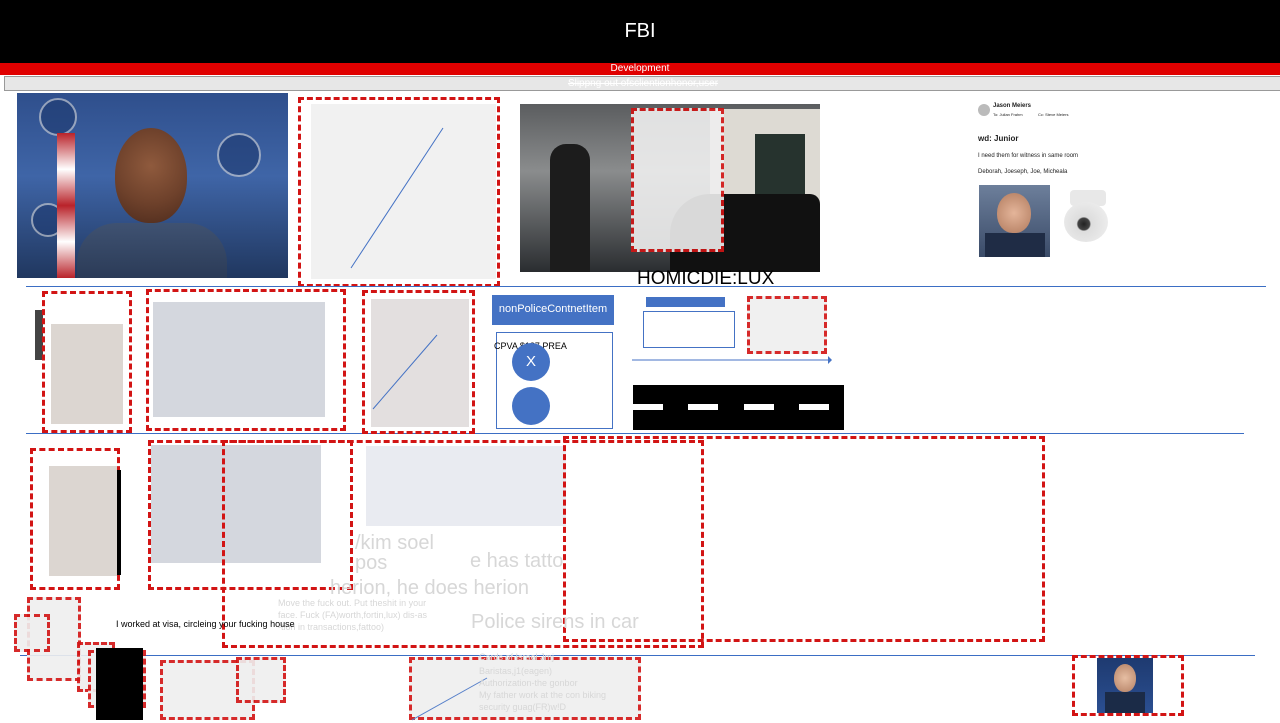 Image resolution: width=1280 pixels, height=723 pixels. I want to click on blue-bar, so click(685, 302).